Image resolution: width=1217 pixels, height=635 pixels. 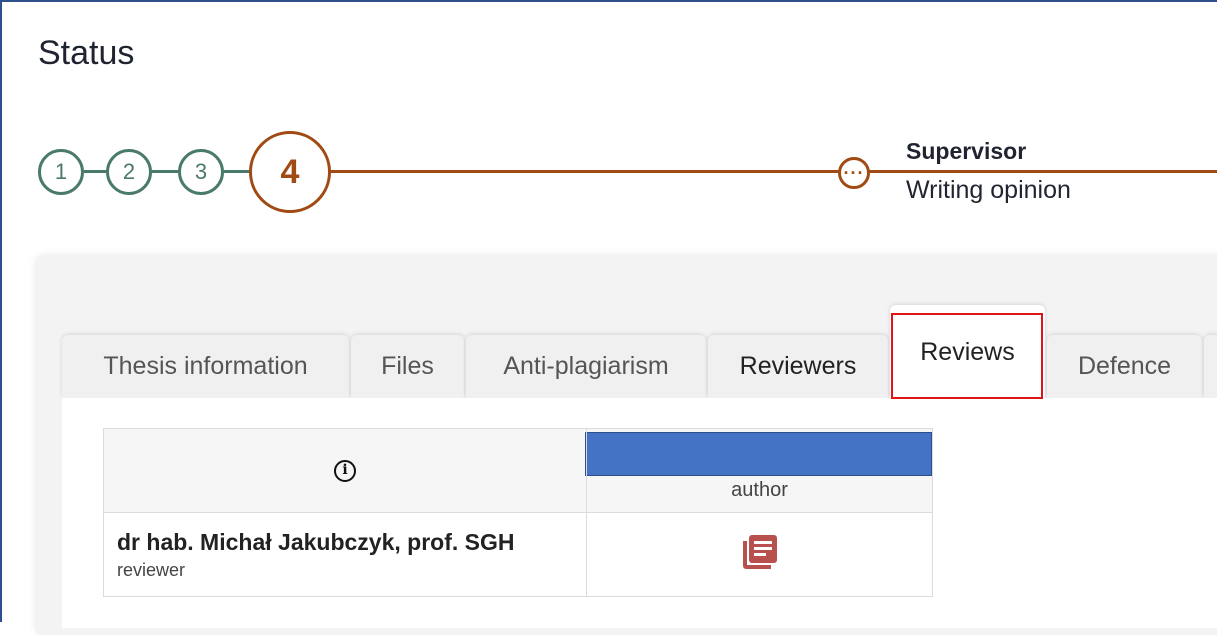 I want to click on info-icon: i, so click(x=345, y=470).